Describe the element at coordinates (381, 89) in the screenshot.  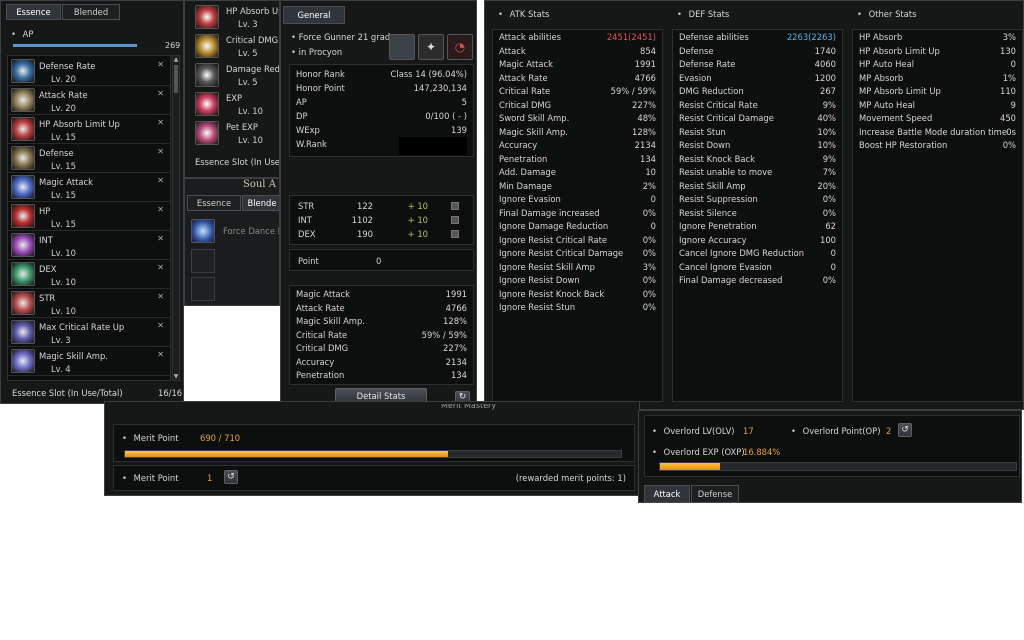
I see `honor-info-row: Honor Point 147,230,134` at that location.